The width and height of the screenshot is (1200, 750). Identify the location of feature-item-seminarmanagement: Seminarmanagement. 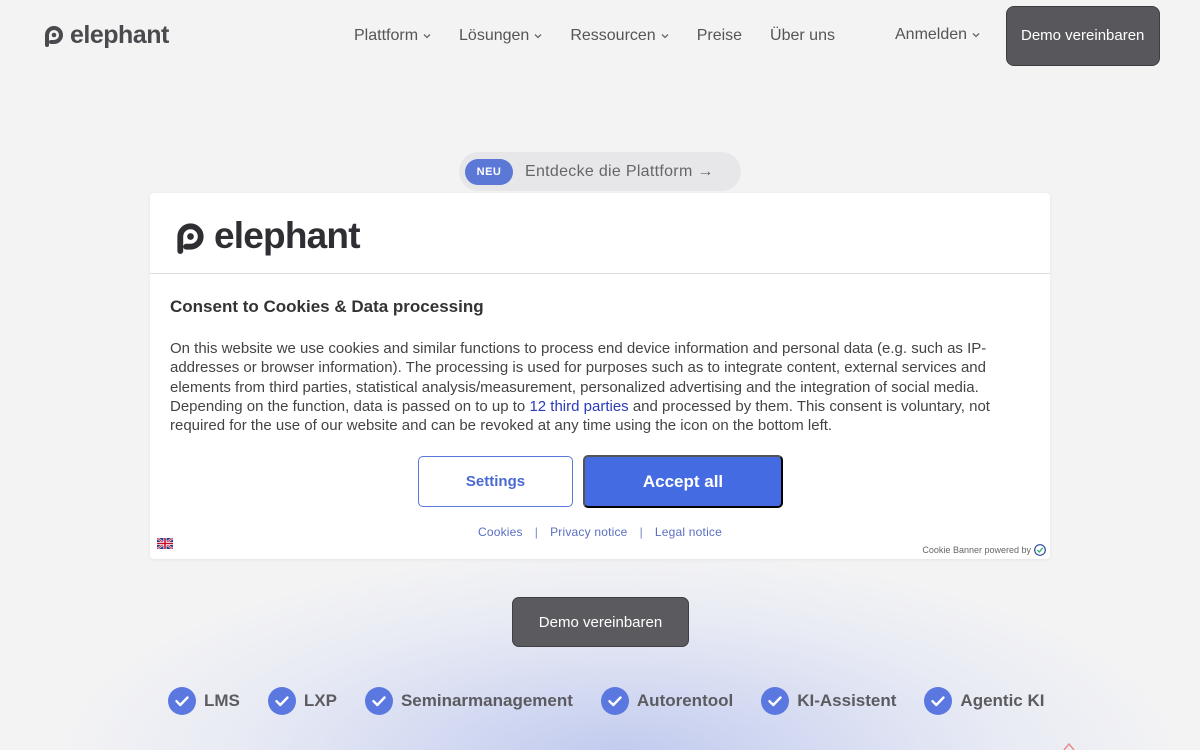
(468, 701).